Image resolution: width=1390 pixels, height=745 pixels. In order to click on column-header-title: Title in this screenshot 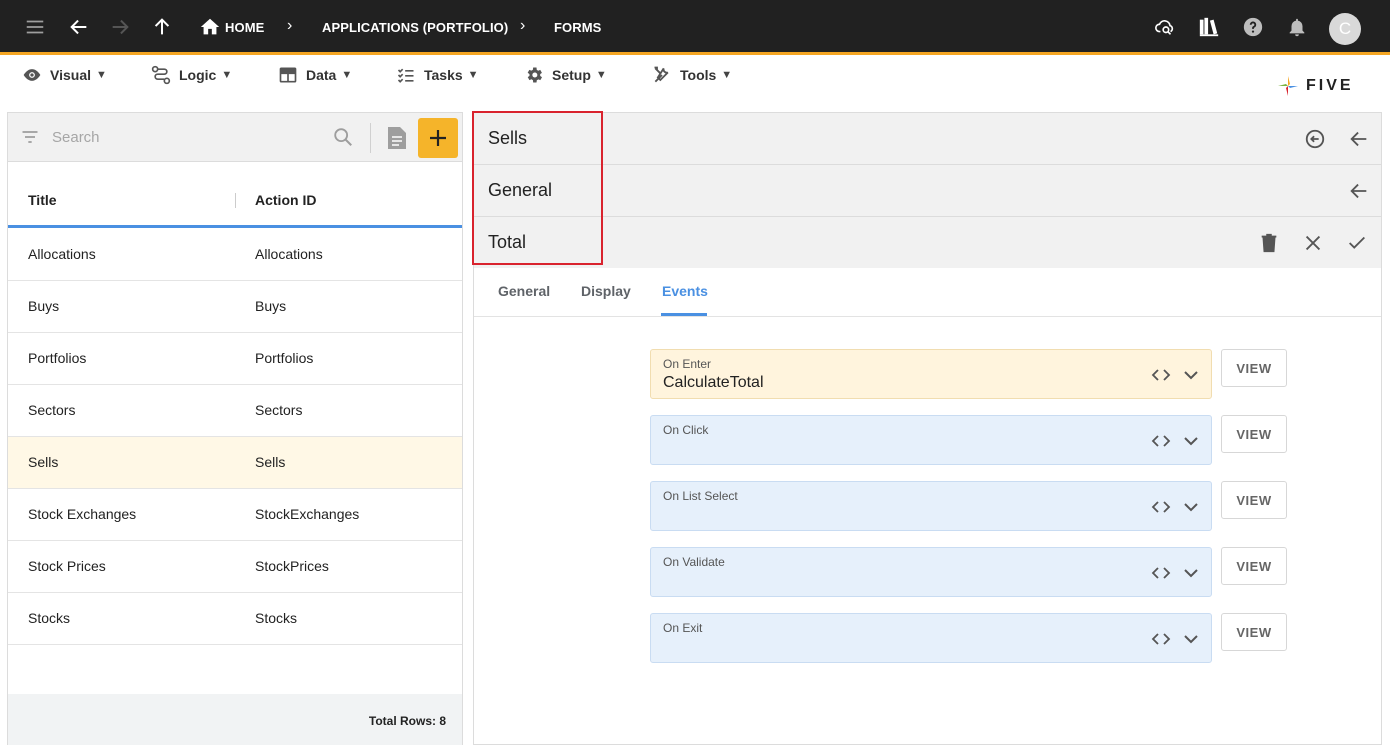, I will do `click(42, 200)`.